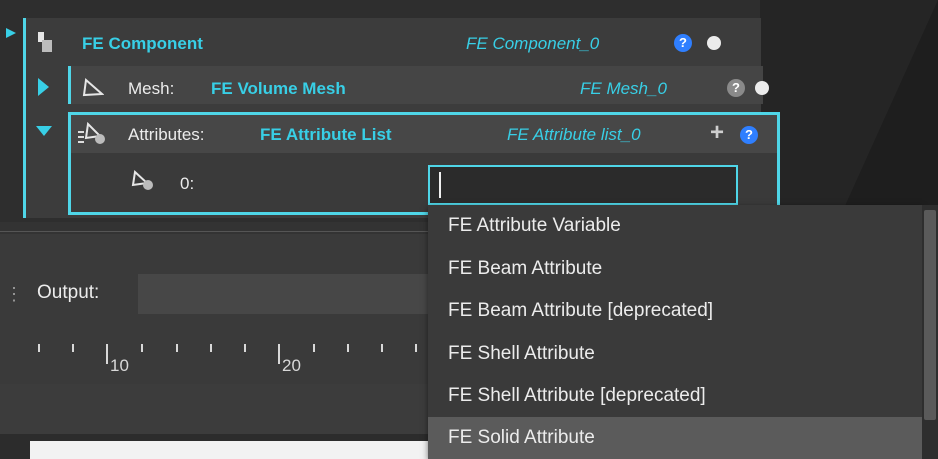 The image size is (938, 459). What do you see at coordinates (717, 133) in the screenshot?
I see `add-icon: +` at bounding box center [717, 133].